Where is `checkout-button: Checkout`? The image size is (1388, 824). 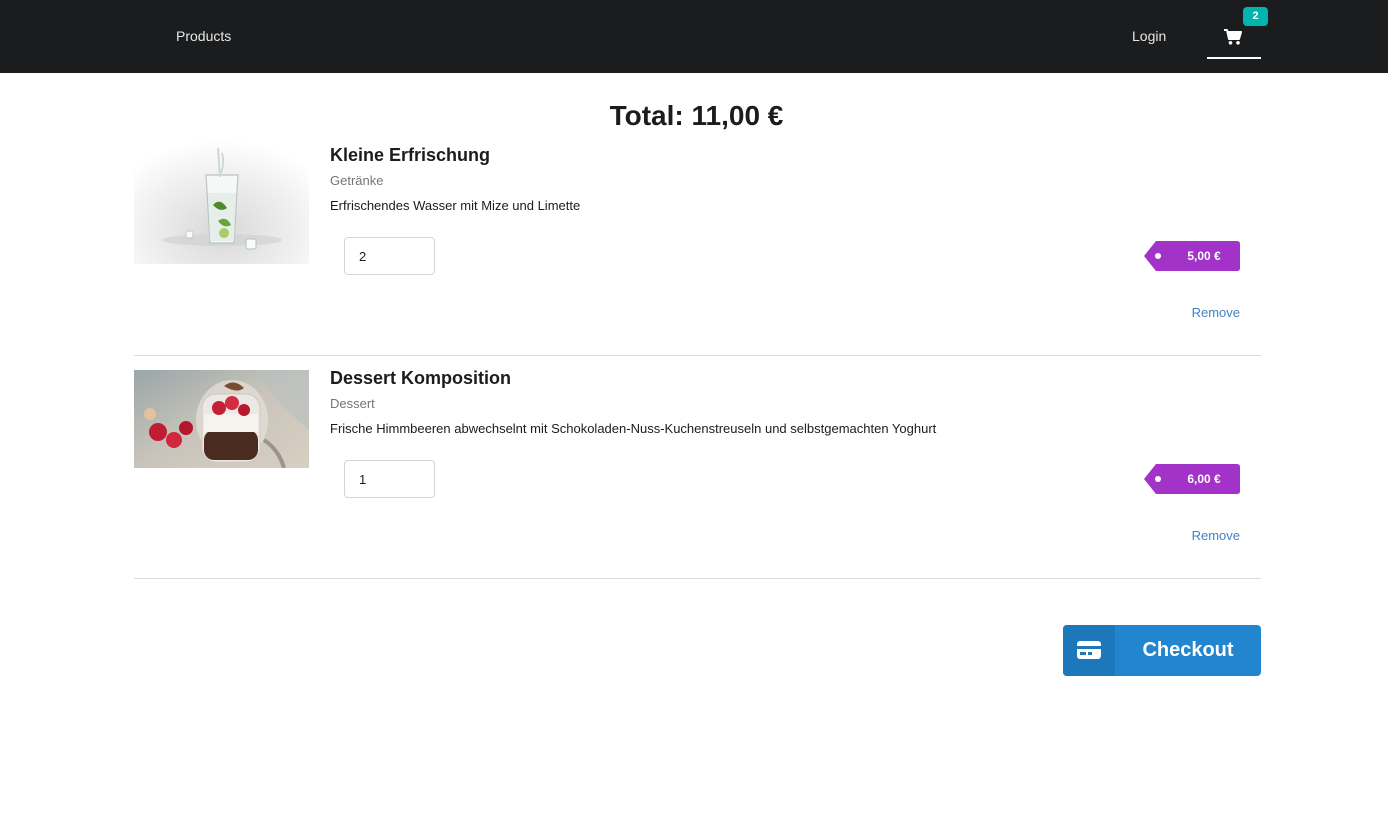
checkout-button: Checkout is located at coordinates (1162, 650).